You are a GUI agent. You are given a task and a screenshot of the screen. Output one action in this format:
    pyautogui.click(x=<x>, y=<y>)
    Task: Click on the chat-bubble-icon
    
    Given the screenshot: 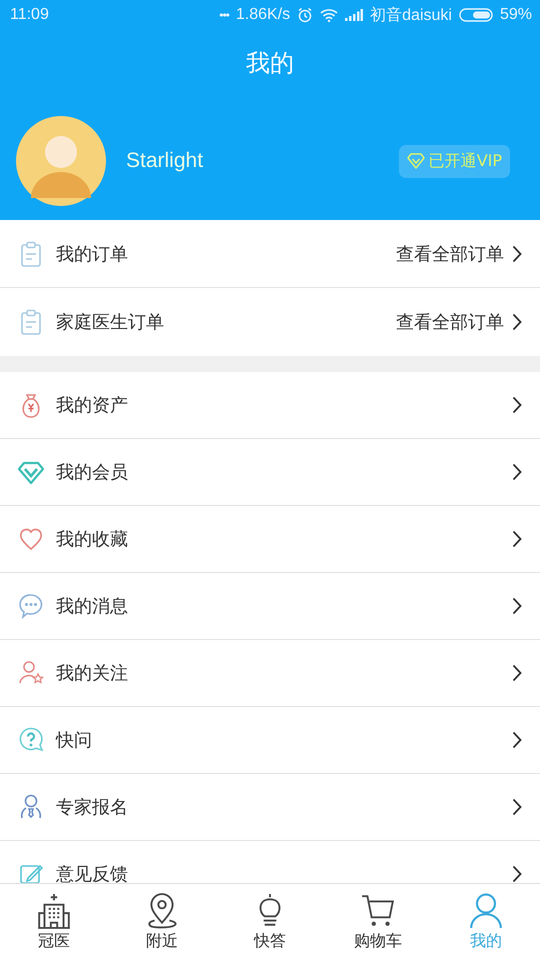 What is the action you would take?
    pyautogui.click(x=31, y=606)
    